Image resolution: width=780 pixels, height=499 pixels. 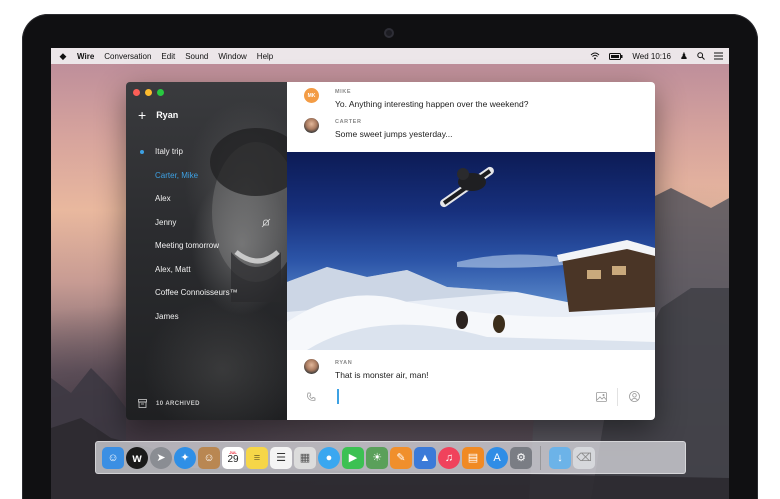 I want to click on conversation-item-carter-mike: Carter, Mike, so click(x=206, y=176).